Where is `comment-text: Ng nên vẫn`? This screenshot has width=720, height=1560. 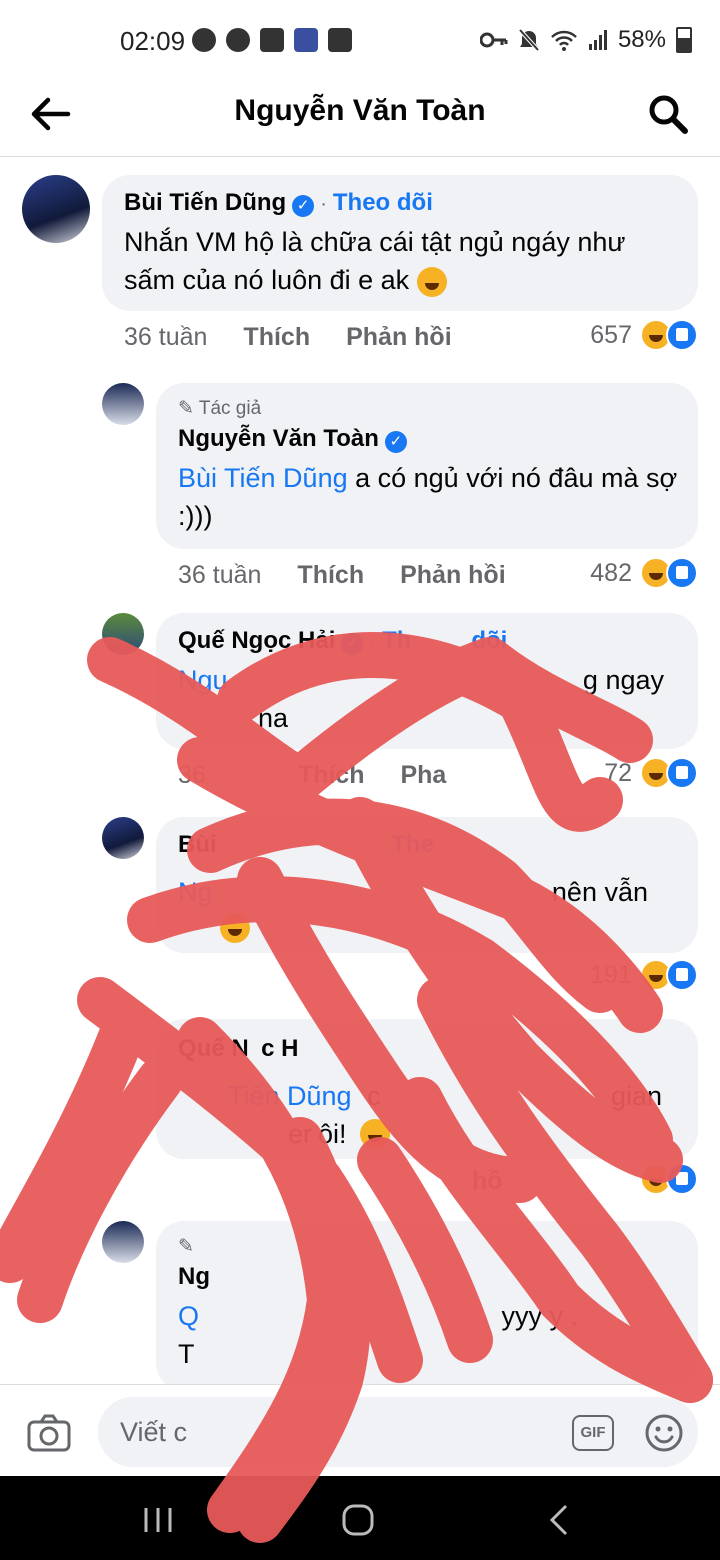
comment-text: Ng nên vẫn is located at coordinates (428, 913).